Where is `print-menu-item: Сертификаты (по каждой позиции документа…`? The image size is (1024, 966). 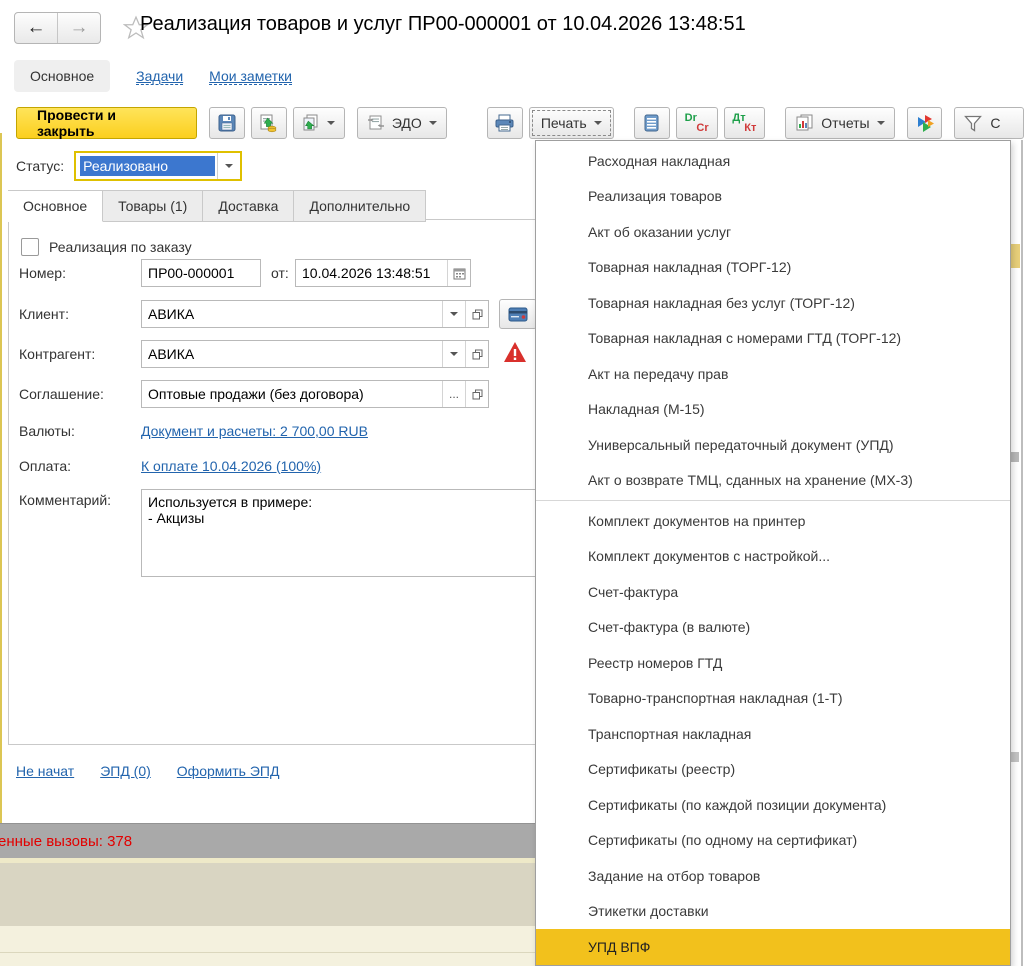
print-menu-item: Сертификаты (по каждой позиции документа… is located at coordinates (773, 805).